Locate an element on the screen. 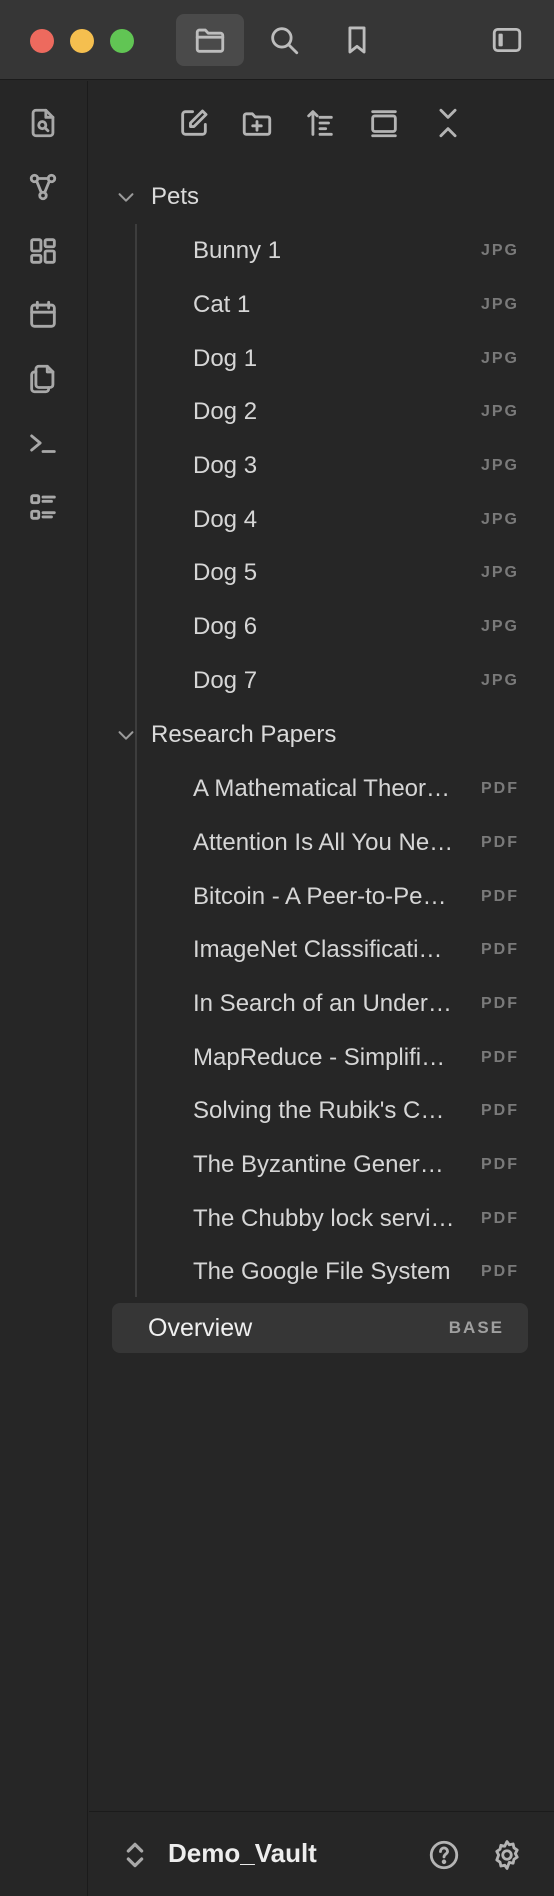 The width and height of the screenshot is (554, 1896). file-item: Solving the Rubik's Cube PDF is located at coordinates (363, 1111).